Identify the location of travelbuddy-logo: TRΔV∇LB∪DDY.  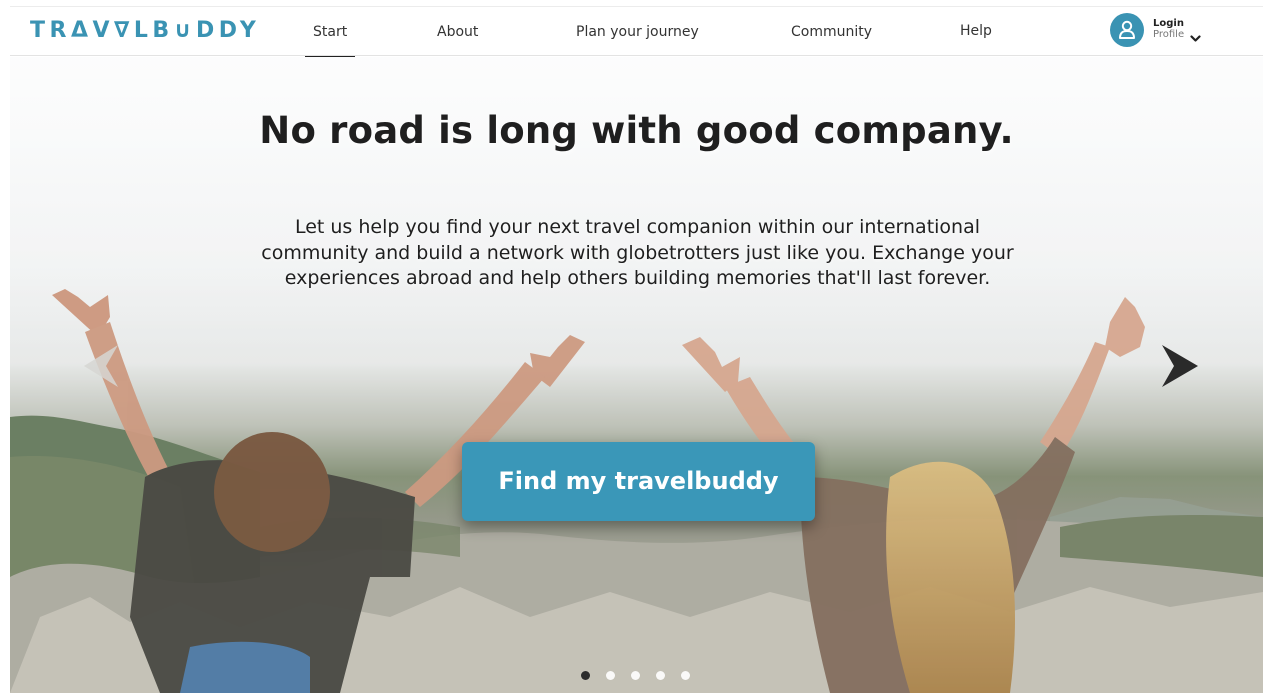
(145, 31).